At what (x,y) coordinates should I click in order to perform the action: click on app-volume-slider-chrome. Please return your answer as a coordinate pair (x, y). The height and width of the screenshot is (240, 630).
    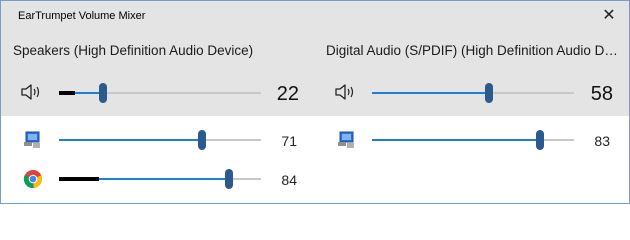
    Looking at the image, I should click on (160, 179).